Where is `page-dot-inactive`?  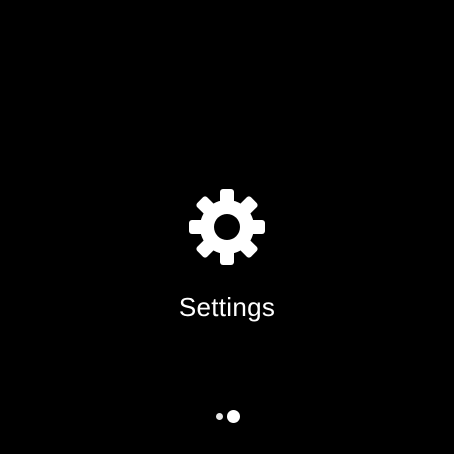 page-dot-inactive is located at coordinates (219, 416).